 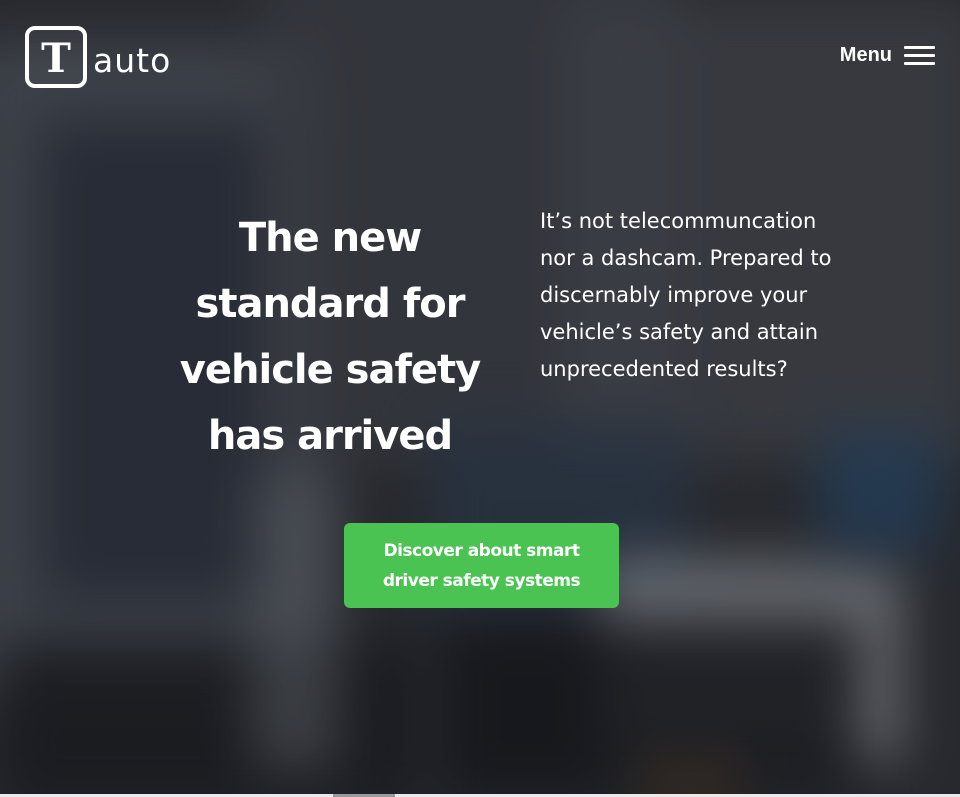 I want to click on svg-text: T, so click(x=56, y=57).